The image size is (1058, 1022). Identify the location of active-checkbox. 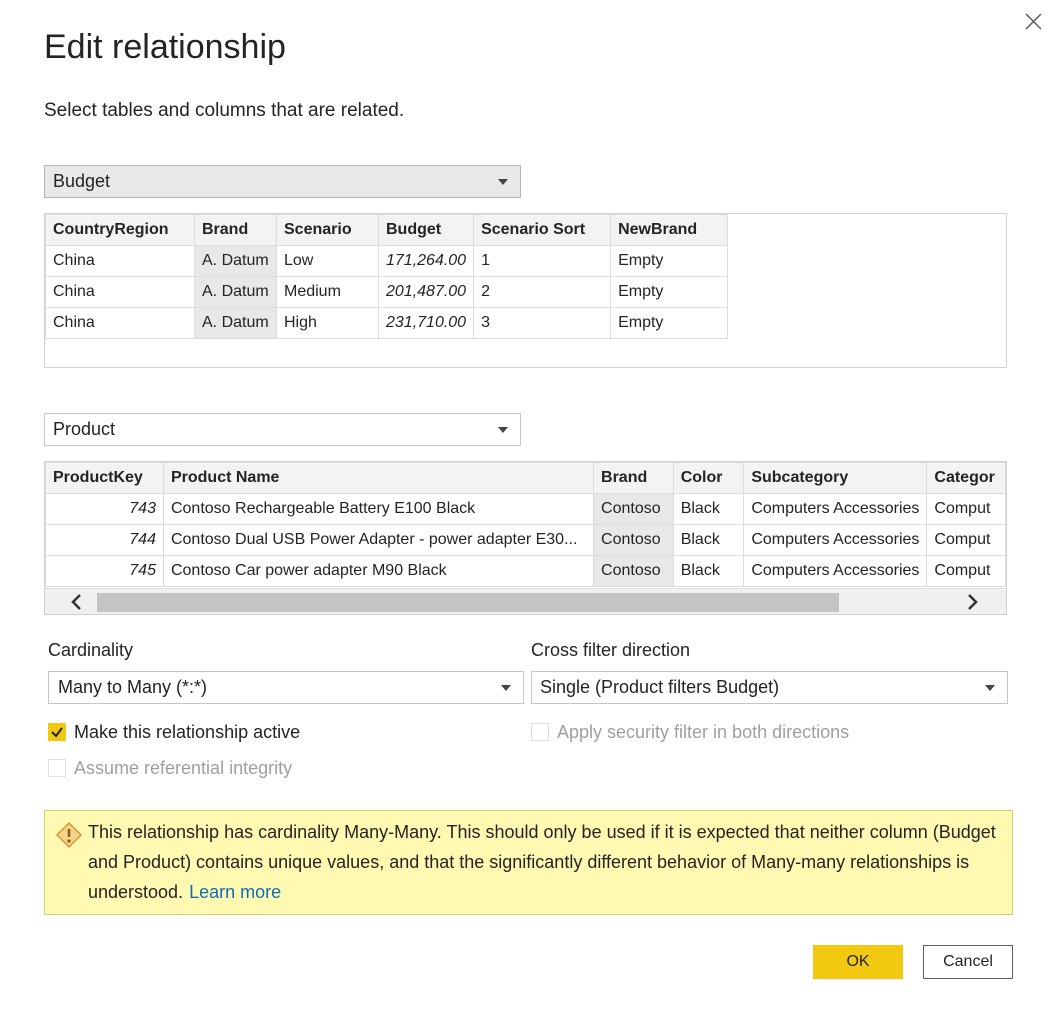
(57, 732).